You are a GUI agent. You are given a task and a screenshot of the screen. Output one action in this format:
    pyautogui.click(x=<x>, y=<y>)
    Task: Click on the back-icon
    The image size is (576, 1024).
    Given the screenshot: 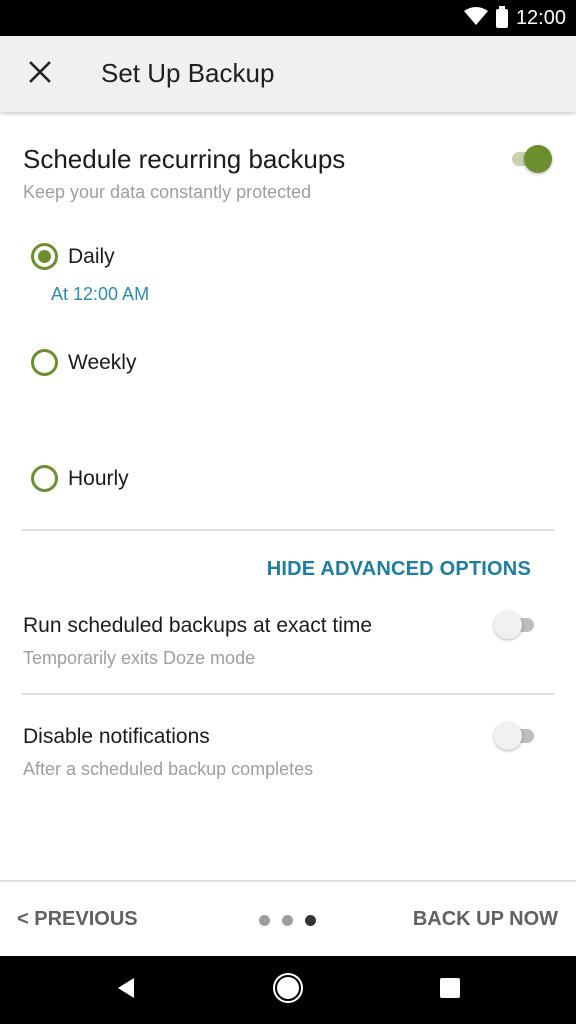 What is the action you would take?
    pyautogui.click(x=126, y=990)
    